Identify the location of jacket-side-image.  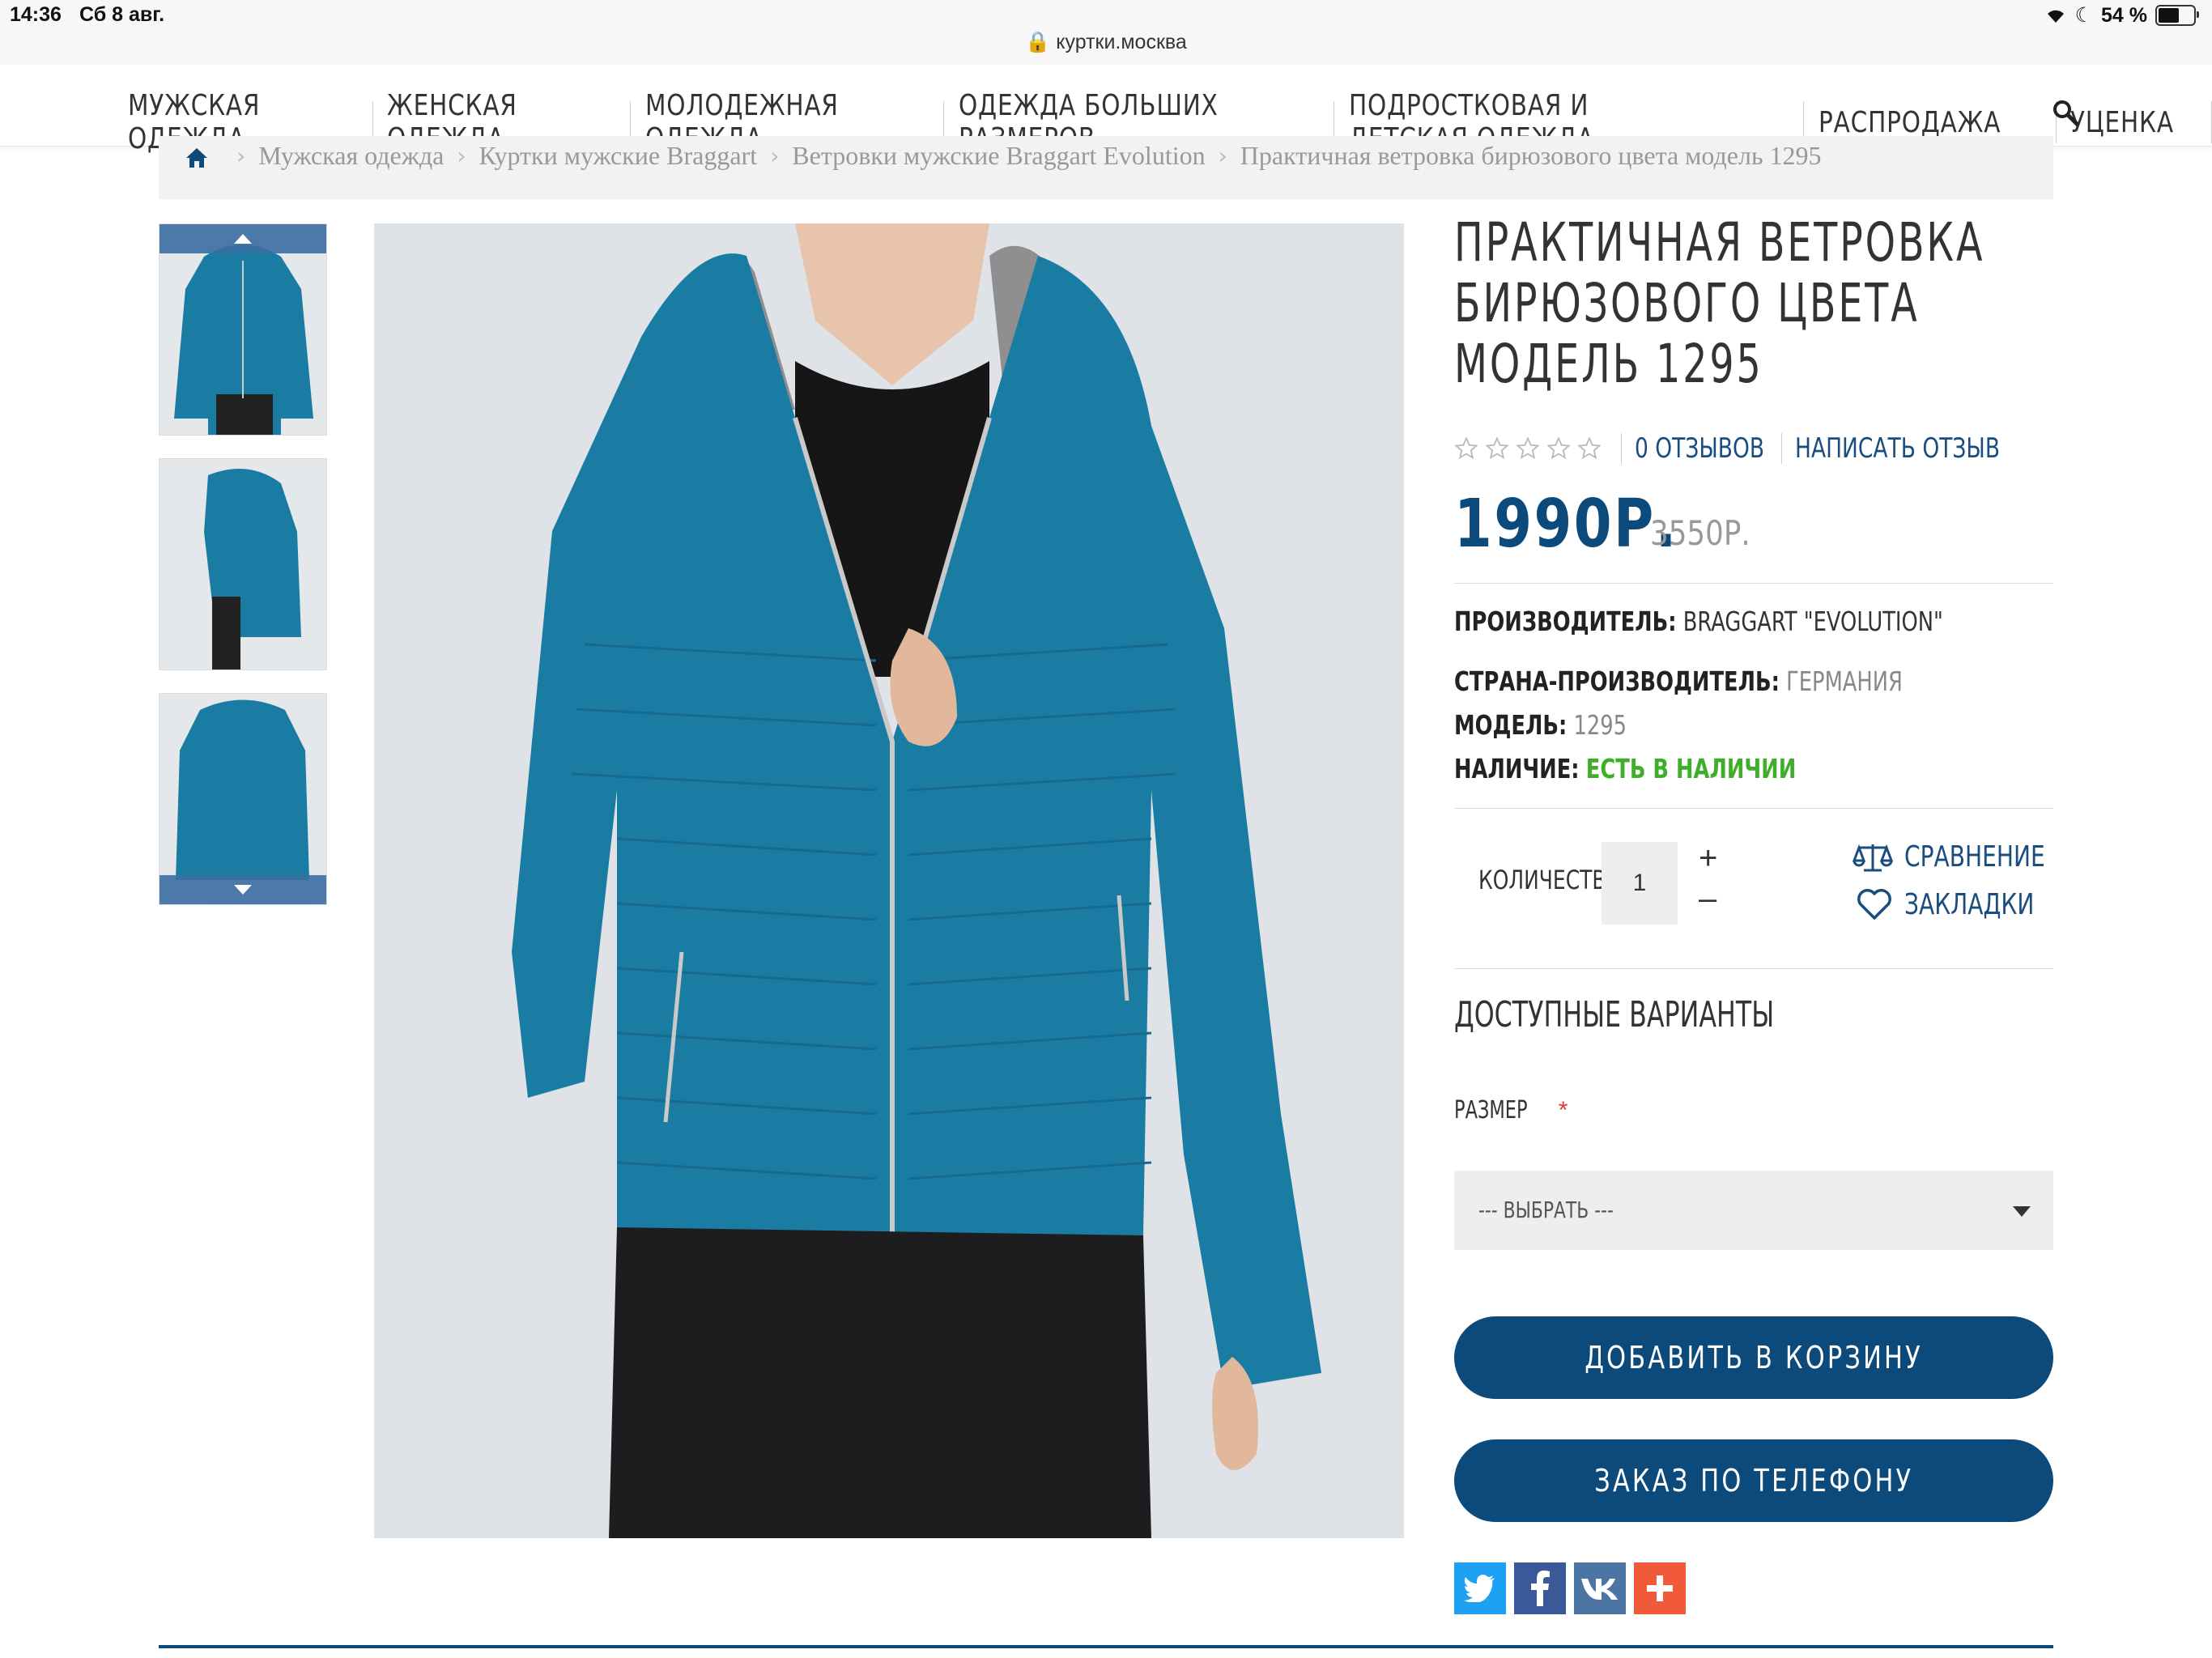
(243, 564).